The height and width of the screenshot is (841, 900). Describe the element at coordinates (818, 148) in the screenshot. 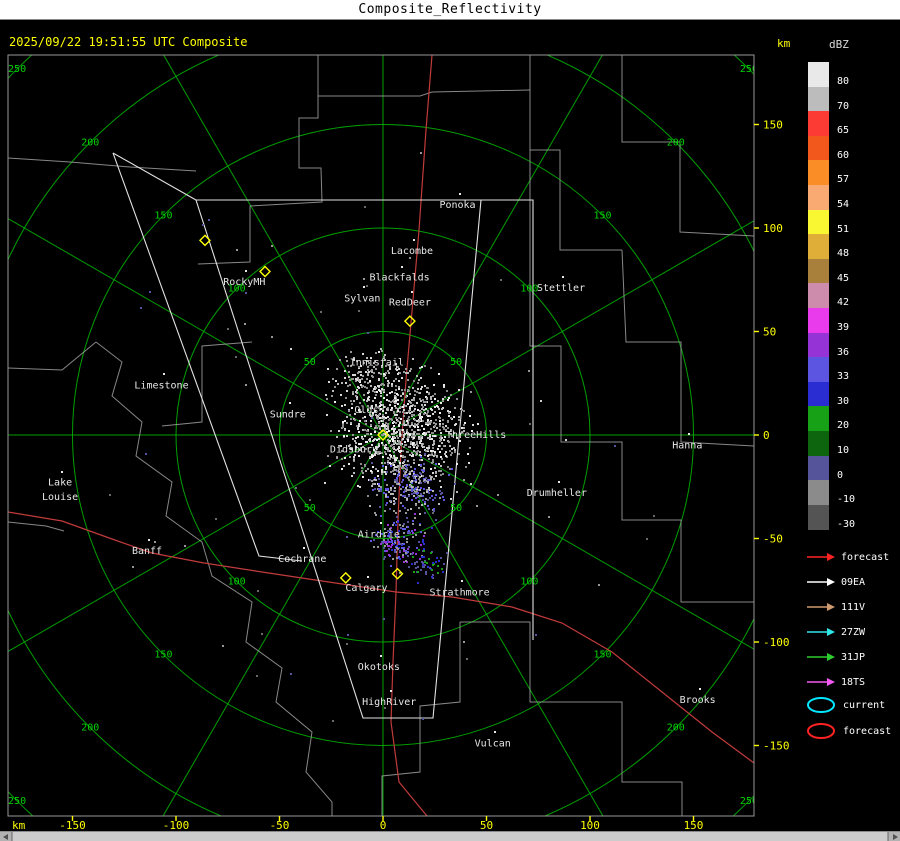

I see `colorbar-cell-60dbz` at that location.